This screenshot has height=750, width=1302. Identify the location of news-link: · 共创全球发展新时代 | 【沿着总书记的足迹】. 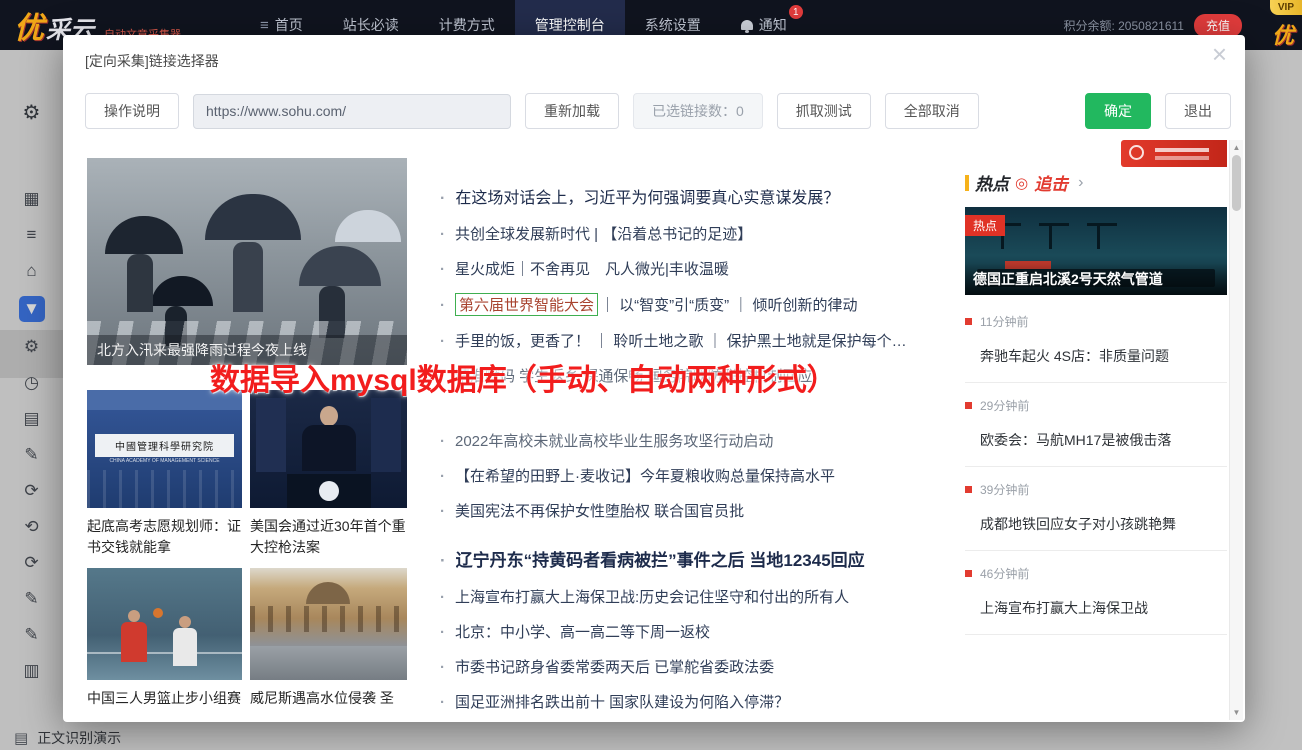
(704, 233).